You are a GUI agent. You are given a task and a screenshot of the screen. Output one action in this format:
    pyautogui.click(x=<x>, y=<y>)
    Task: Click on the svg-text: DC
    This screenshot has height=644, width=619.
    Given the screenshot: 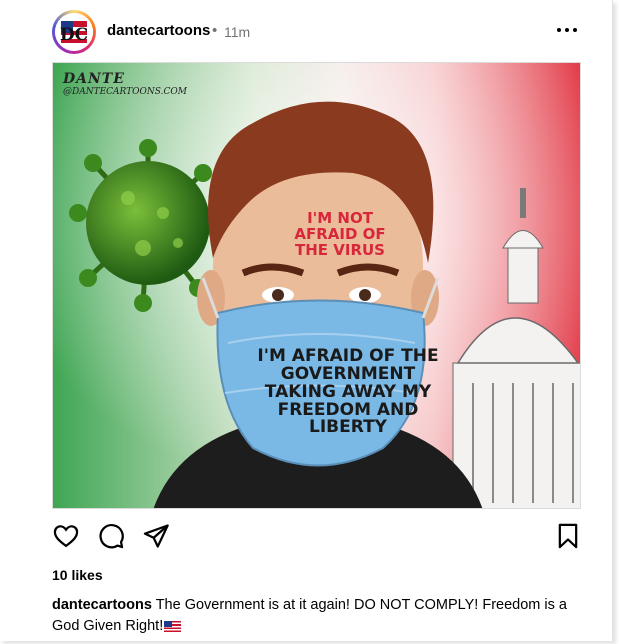 What is the action you would take?
    pyautogui.click(x=74, y=35)
    